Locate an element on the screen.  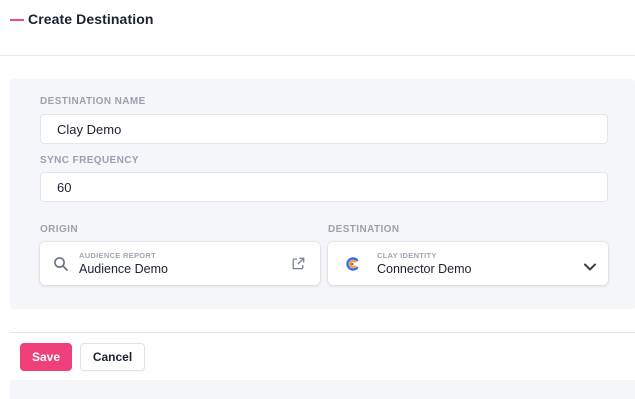
footer-divider is located at coordinates (322, 332).